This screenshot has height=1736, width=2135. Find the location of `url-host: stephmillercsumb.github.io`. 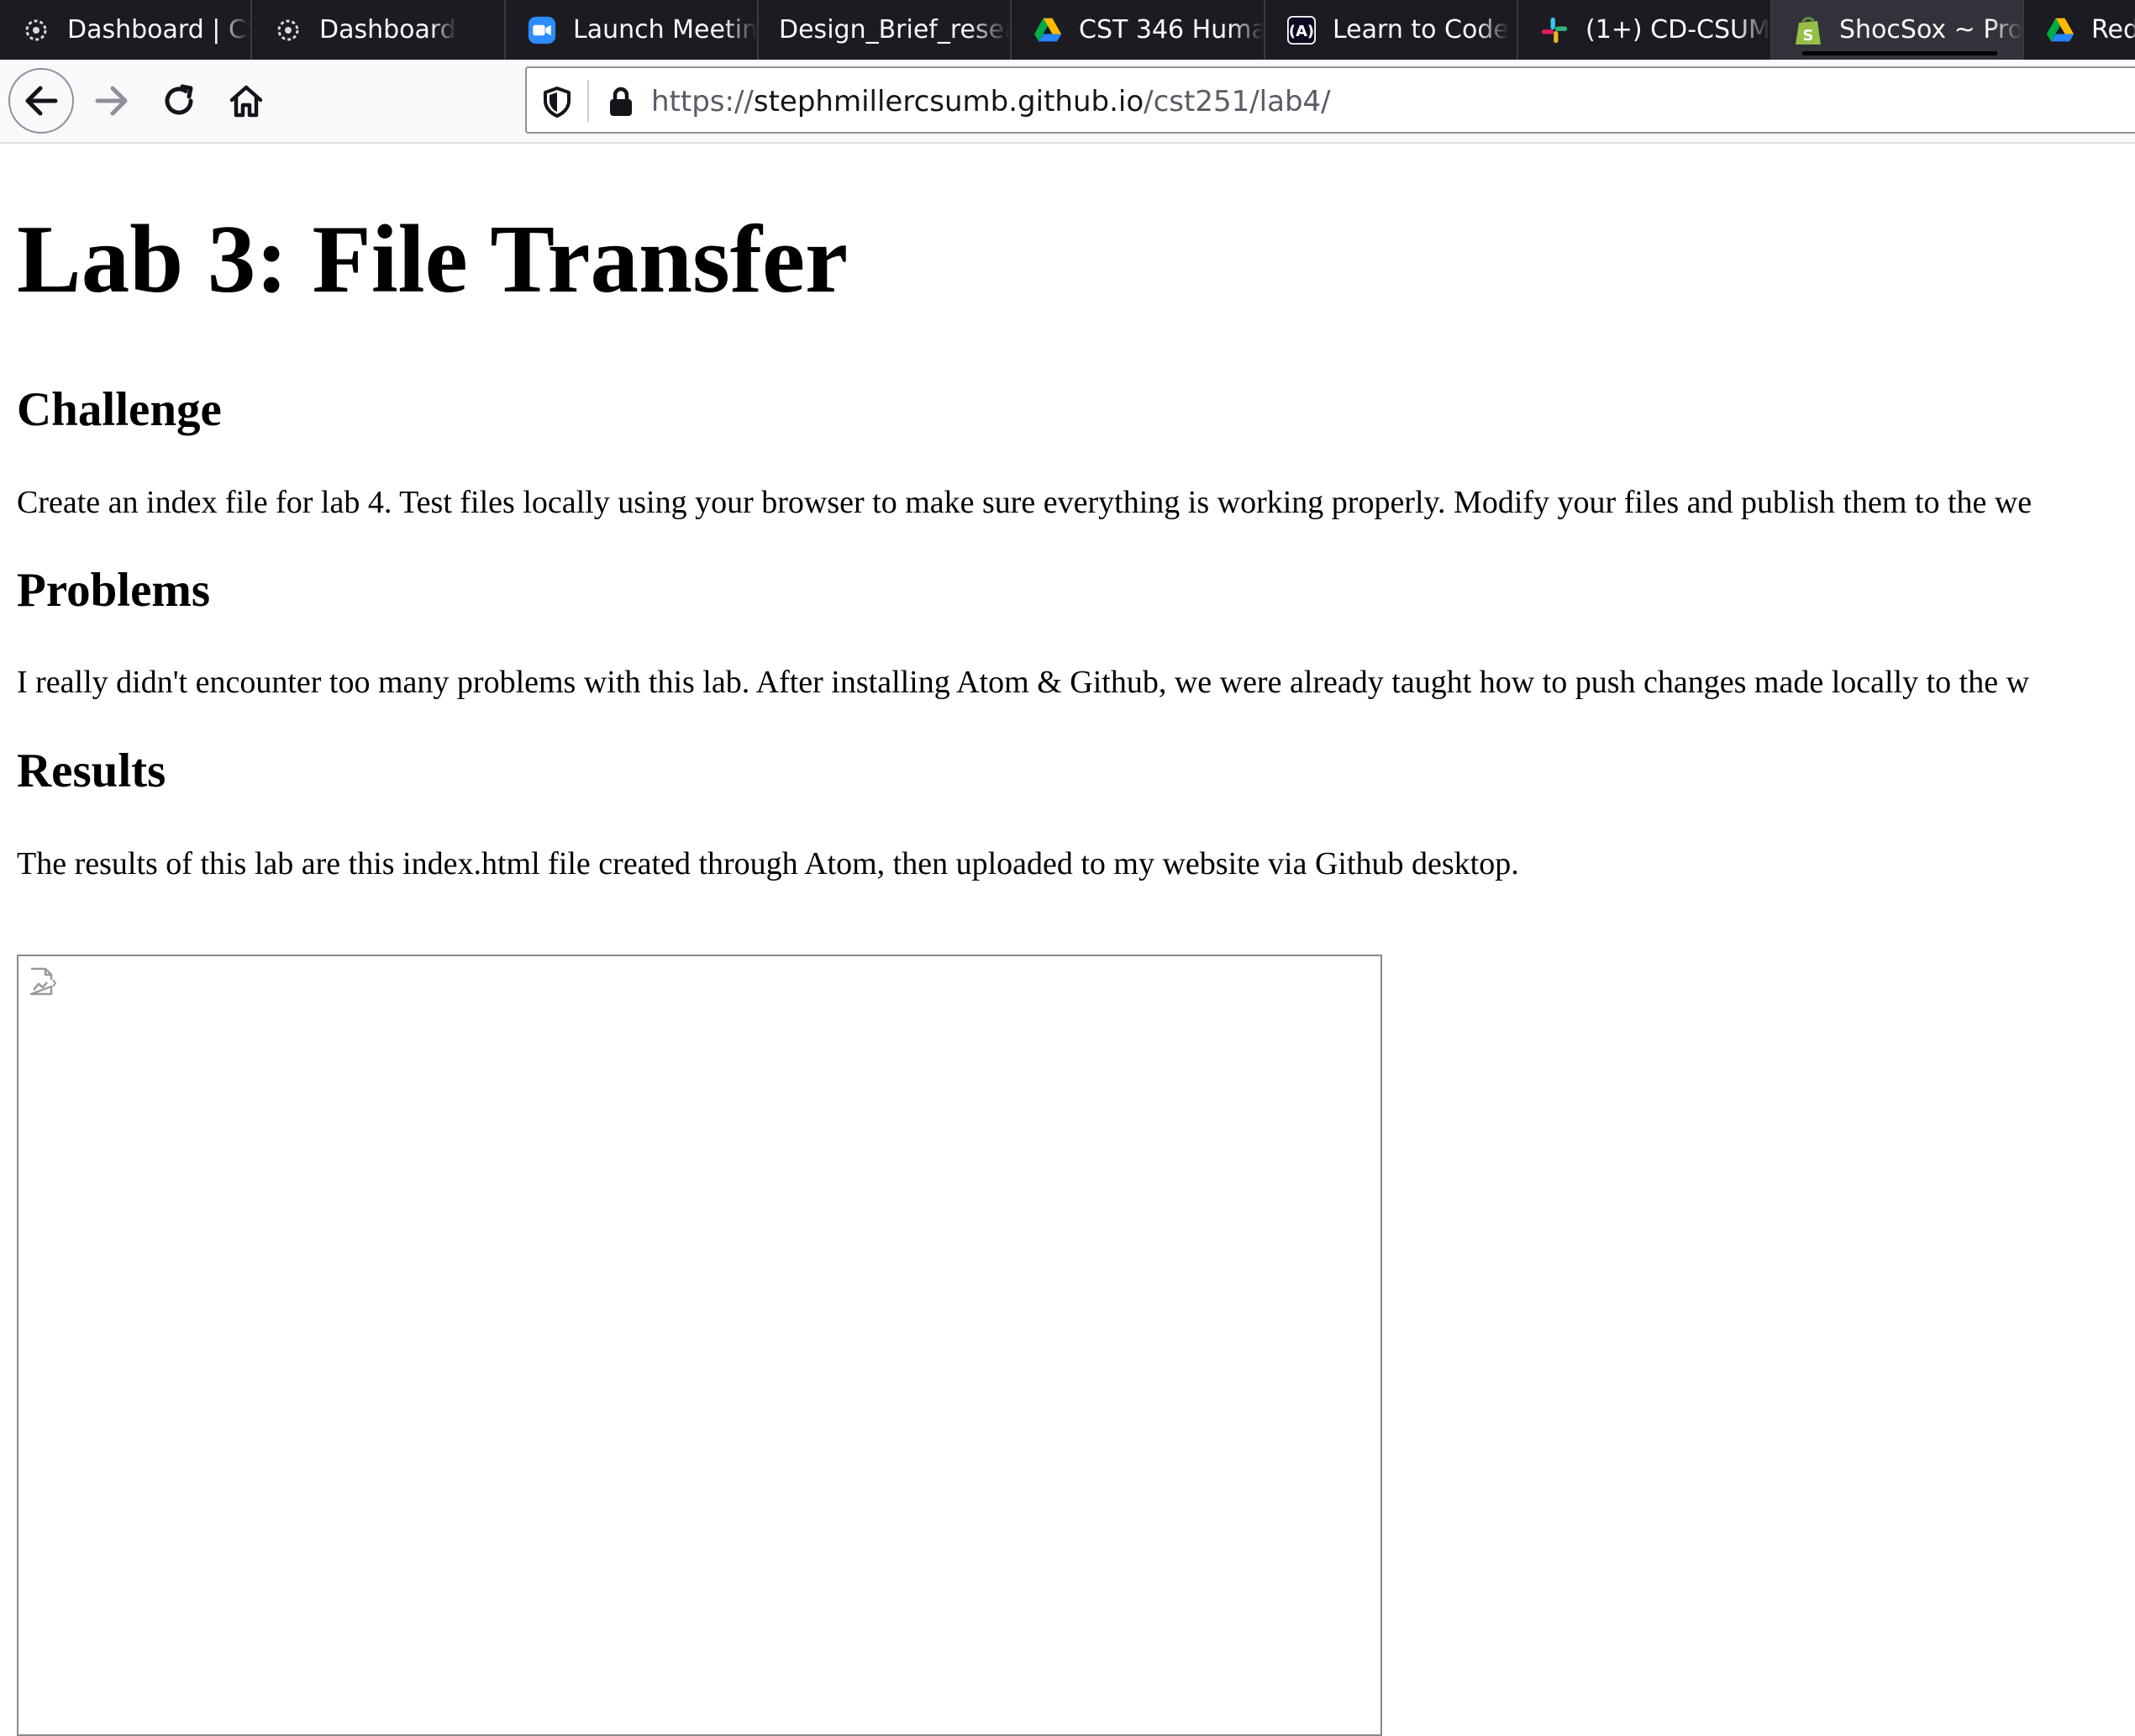

url-host: stephmillercsumb.github.io is located at coordinates (949, 101).